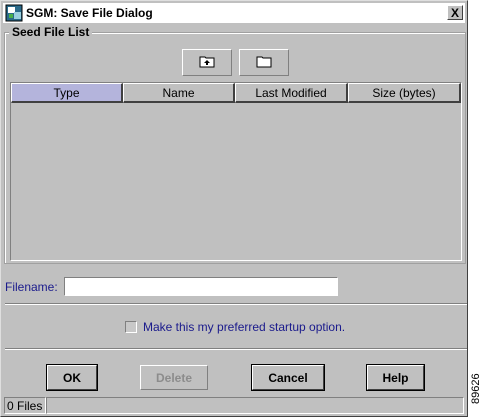 The width and height of the screenshot is (484, 417). What do you see at coordinates (174, 377) in the screenshot?
I see `delete-button: Delete` at bounding box center [174, 377].